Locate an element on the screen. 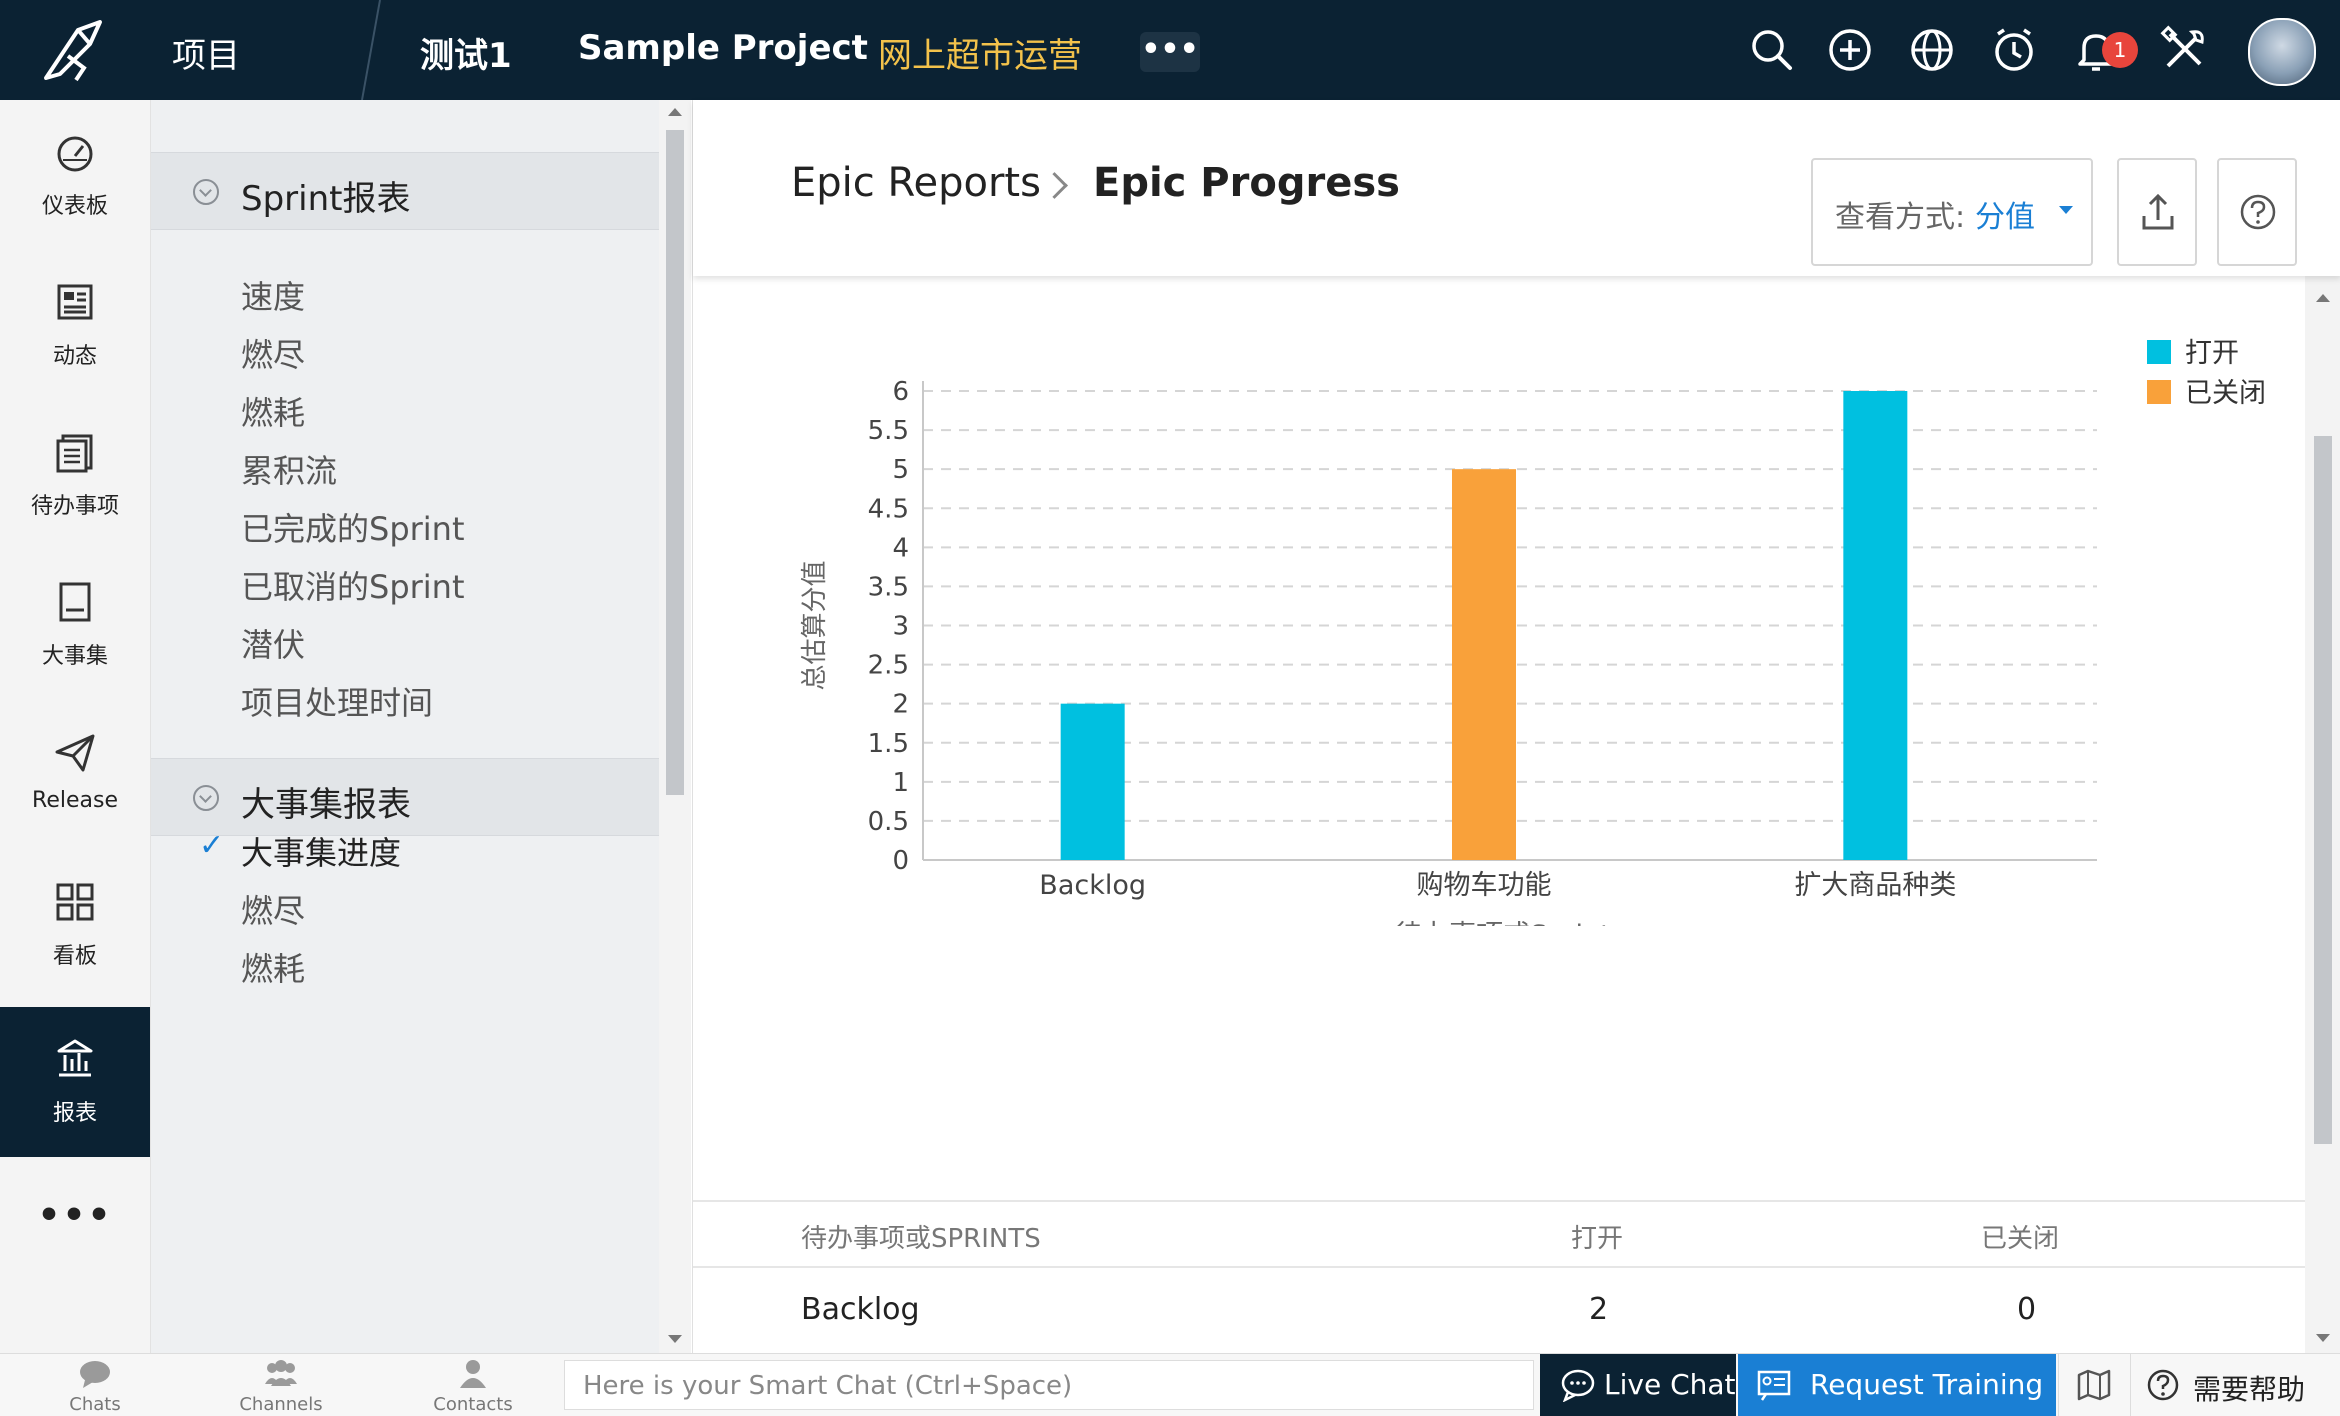 The width and height of the screenshot is (2340, 1416). legend-swatch is located at coordinates (2159, 352).